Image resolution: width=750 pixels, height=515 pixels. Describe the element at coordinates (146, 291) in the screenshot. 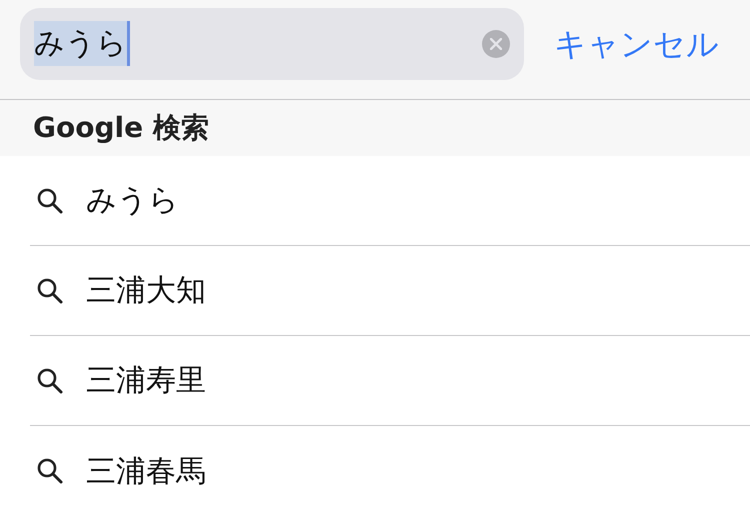

I see `suggestion-text: 三浦大知` at that location.